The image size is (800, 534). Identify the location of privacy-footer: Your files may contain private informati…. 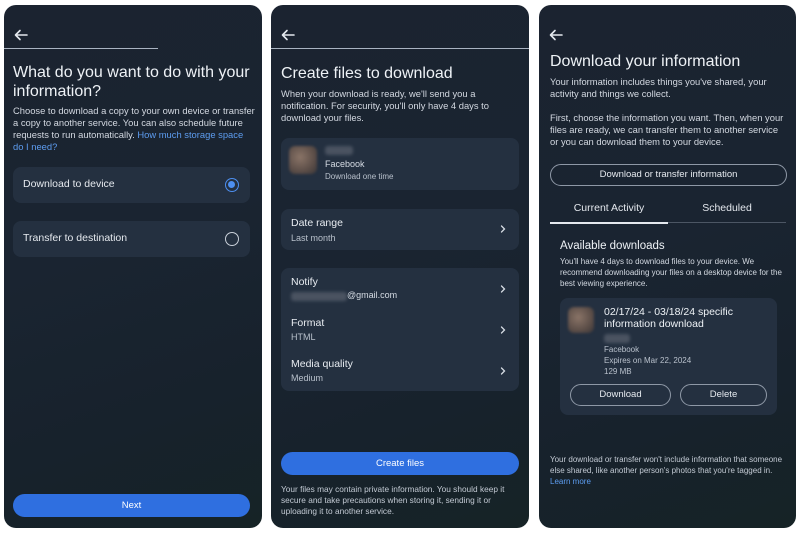
(393, 500).